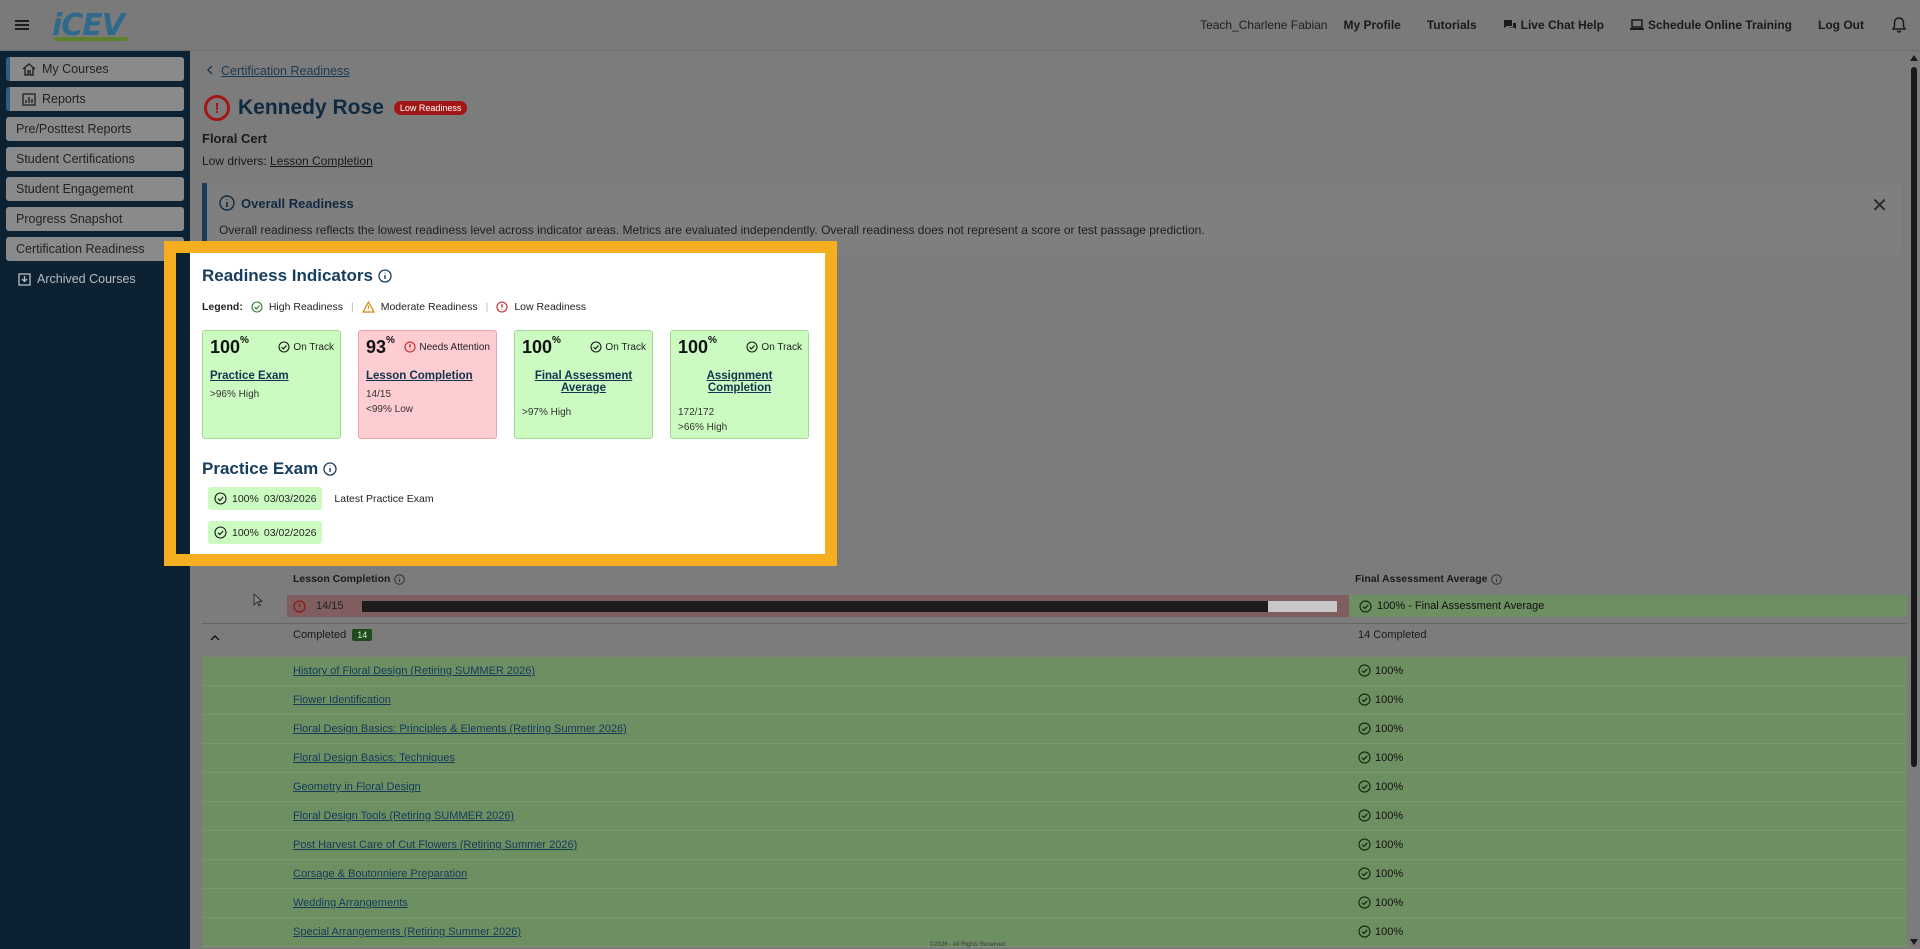 The width and height of the screenshot is (1920, 949). Describe the element at coordinates (321, 161) in the screenshot. I see `low-driver-lesson-completion-link: Lesson Completion` at that location.